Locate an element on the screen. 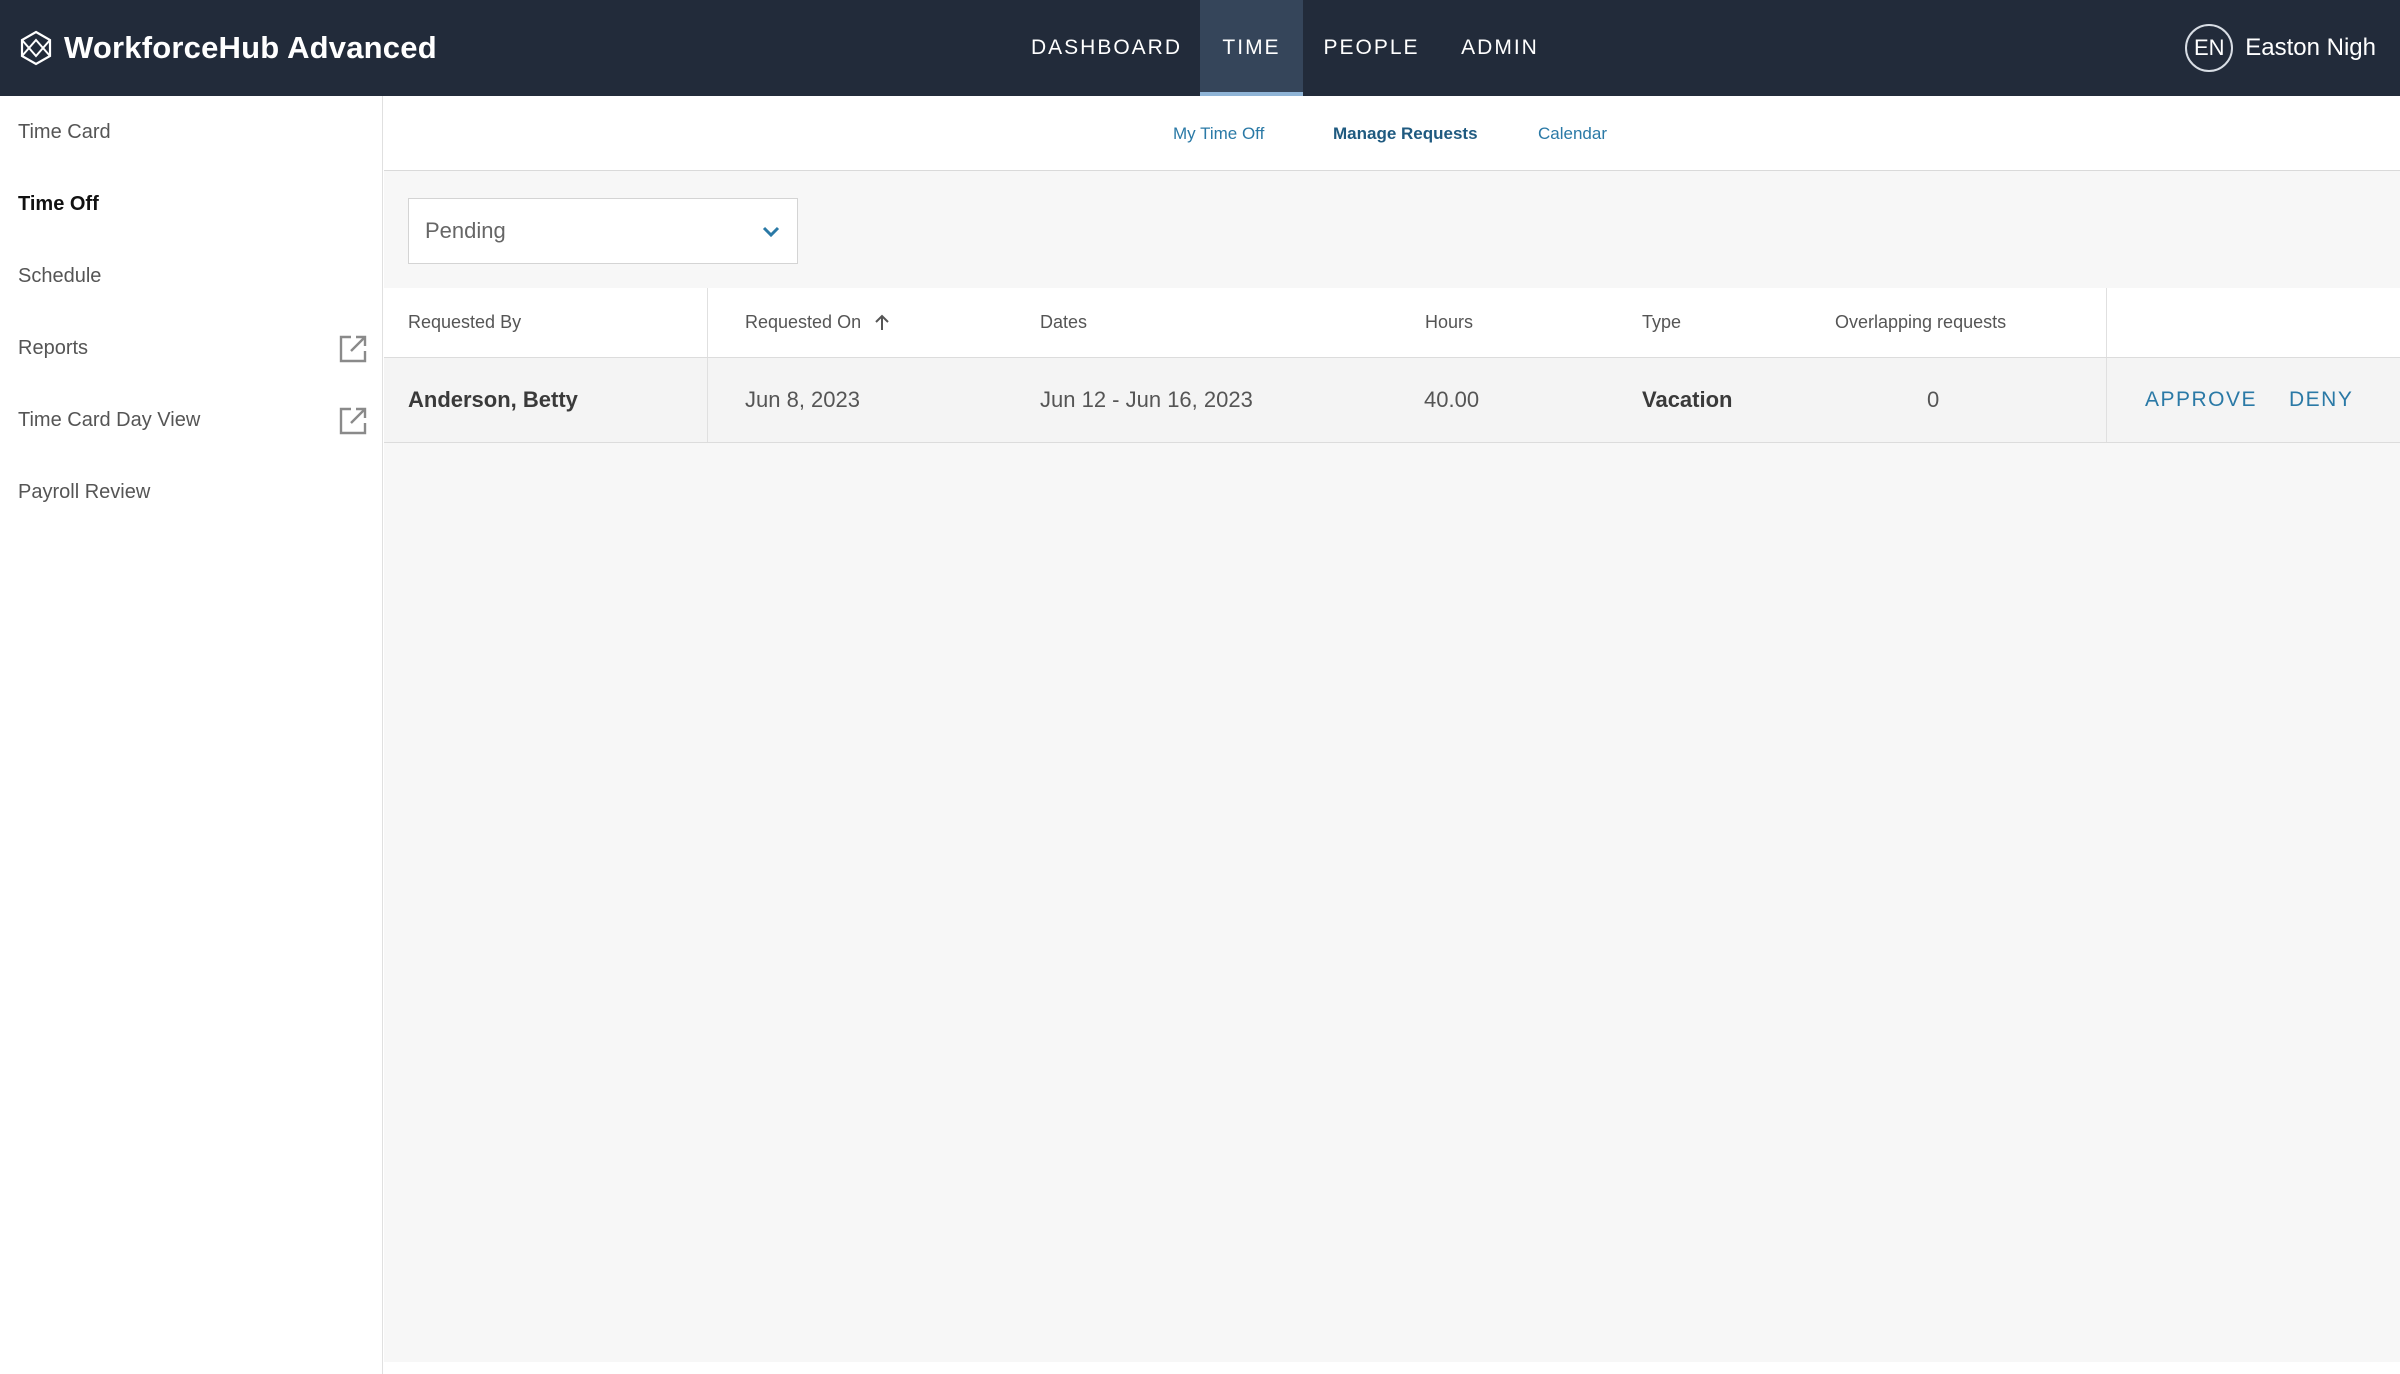  tab-my-time-off: My Time Off is located at coordinates (1218, 133).